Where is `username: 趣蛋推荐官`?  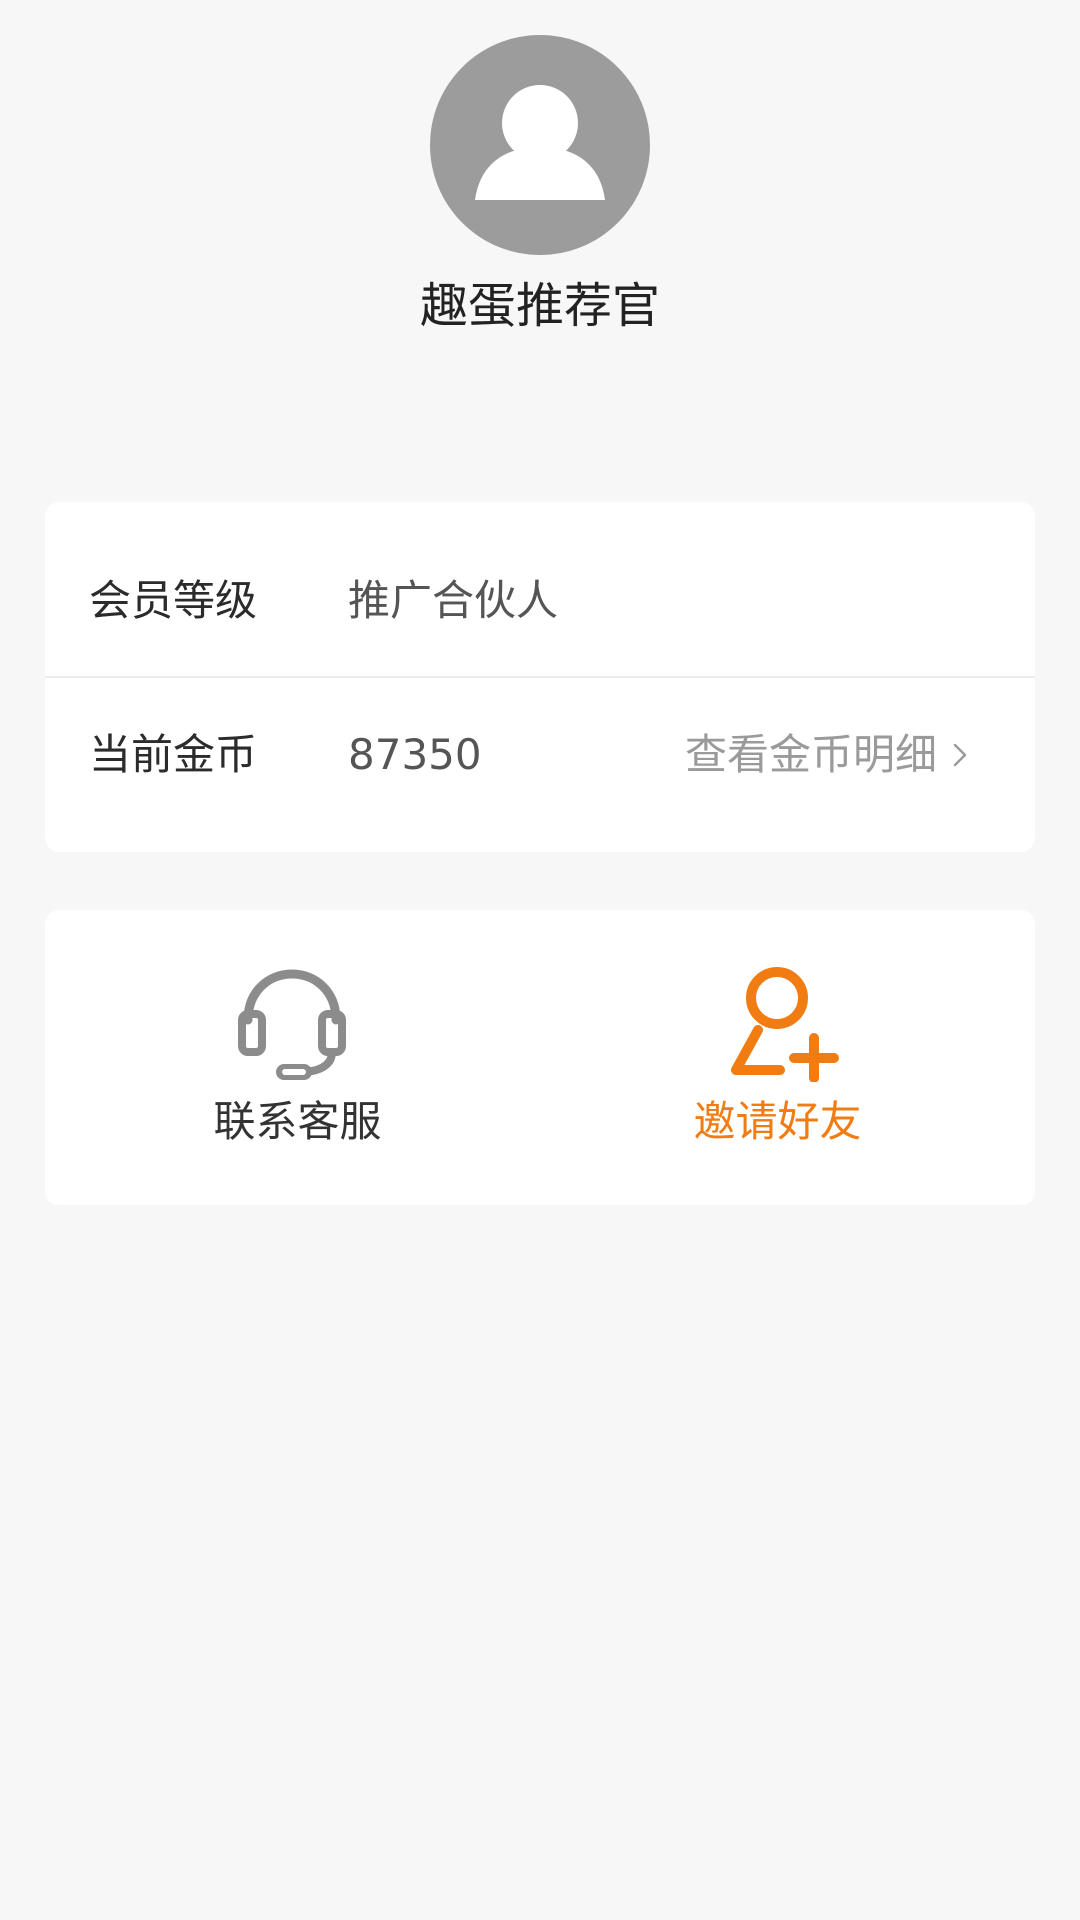
username: 趣蛋推荐官 is located at coordinates (539, 306).